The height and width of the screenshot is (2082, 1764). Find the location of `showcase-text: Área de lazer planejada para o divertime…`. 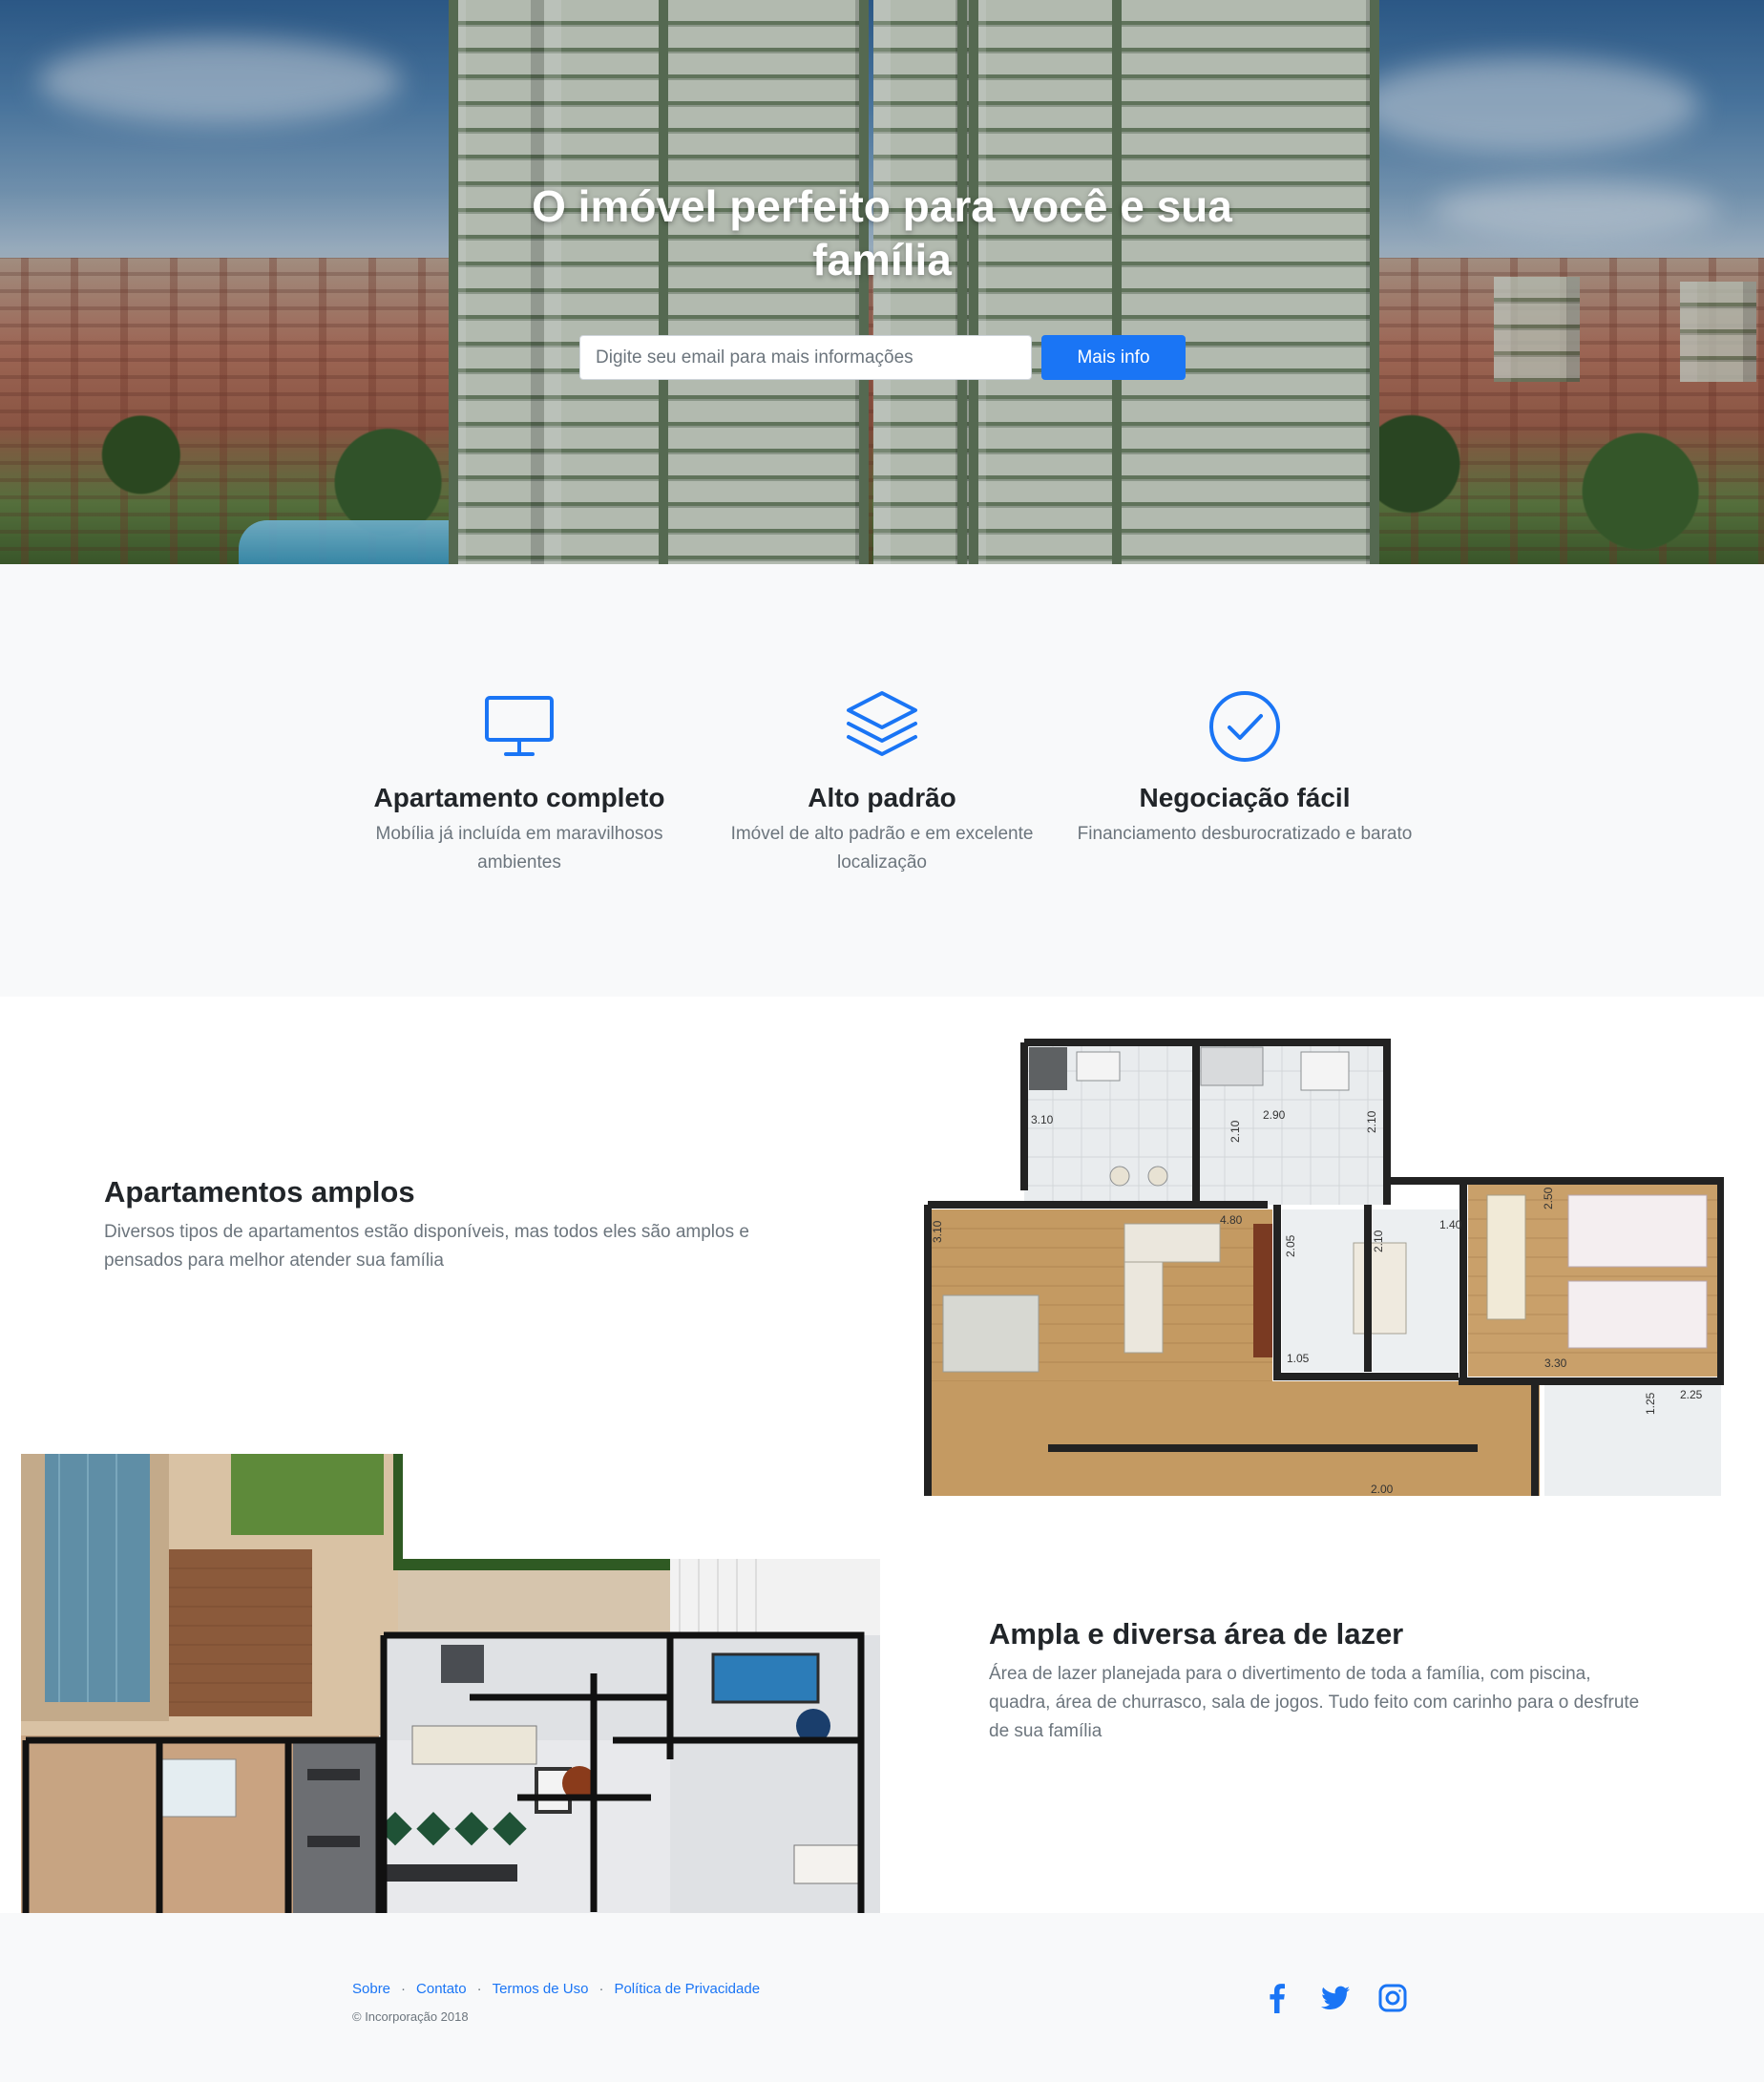

showcase-text: Área de lazer planejada para o divertime… is located at coordinates (1314, 1703).